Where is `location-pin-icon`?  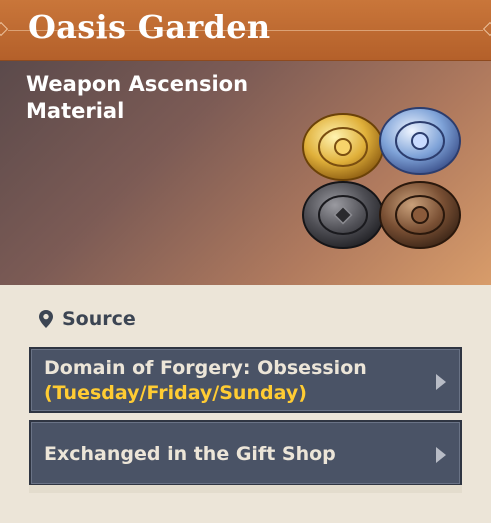
location-pin-icon is located at coordinates (46, 319).